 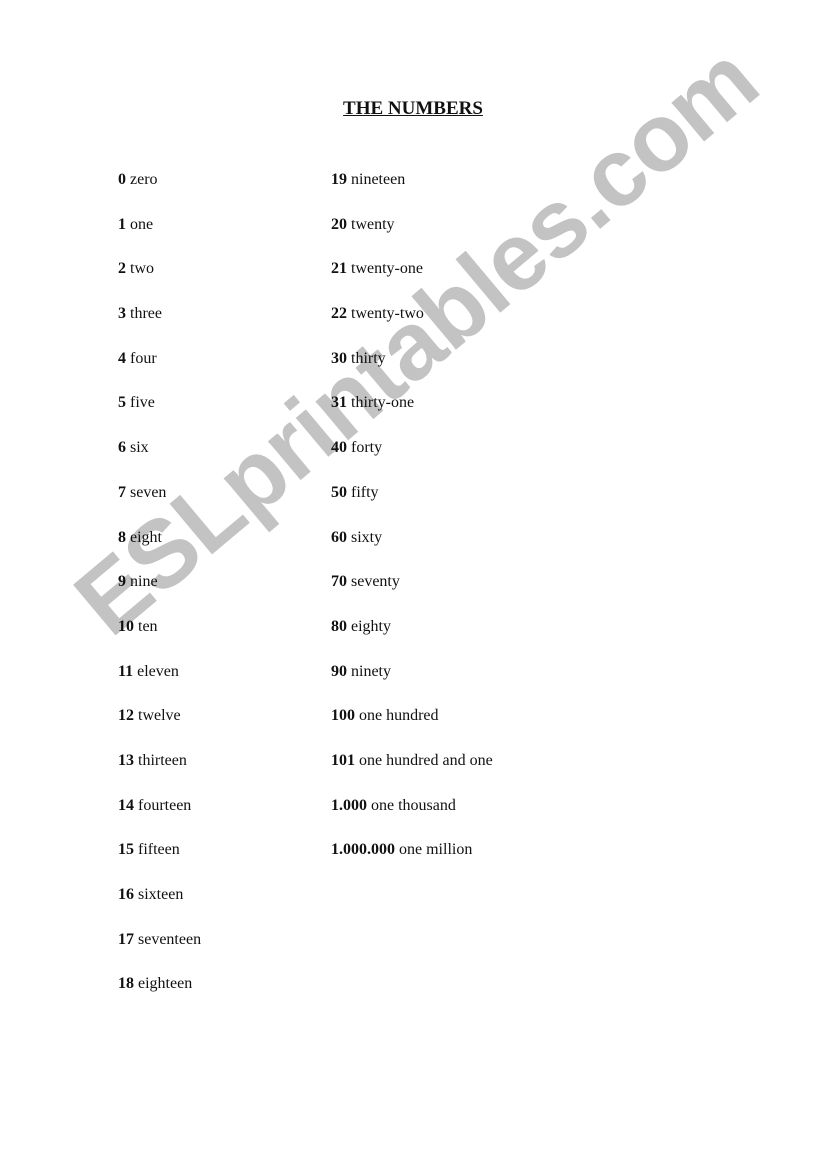 I want to click on number-digits: 30, so click(x=339, y=358).